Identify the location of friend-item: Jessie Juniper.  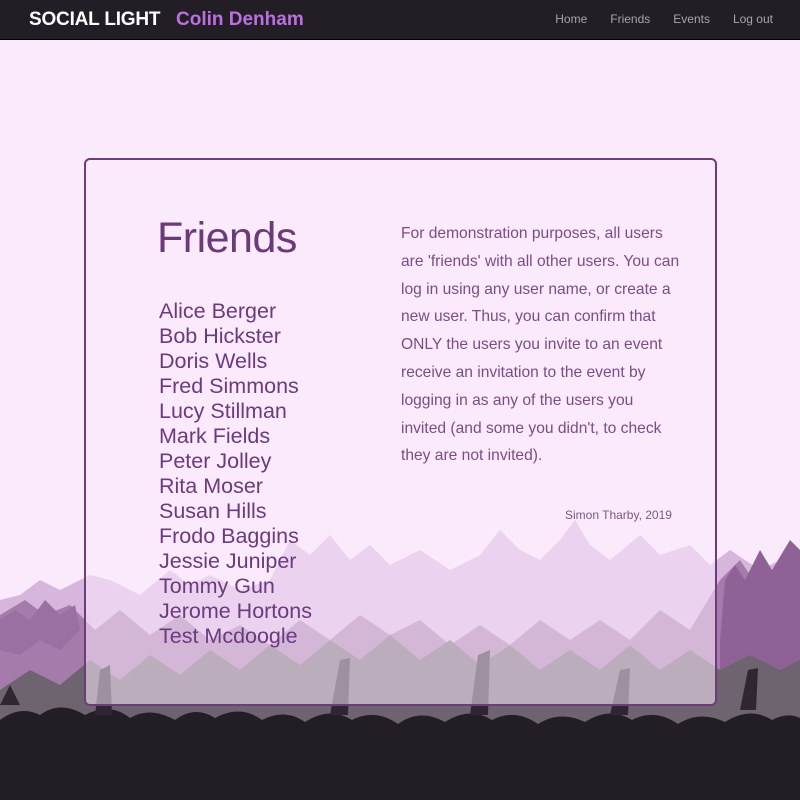
(228, 561).